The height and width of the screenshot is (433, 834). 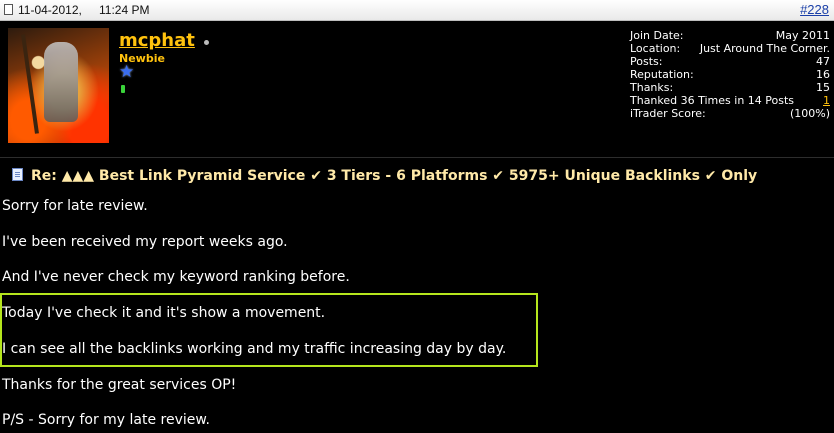 I want to click on avatar-wizard-graphic, so click(x=61, y=82).